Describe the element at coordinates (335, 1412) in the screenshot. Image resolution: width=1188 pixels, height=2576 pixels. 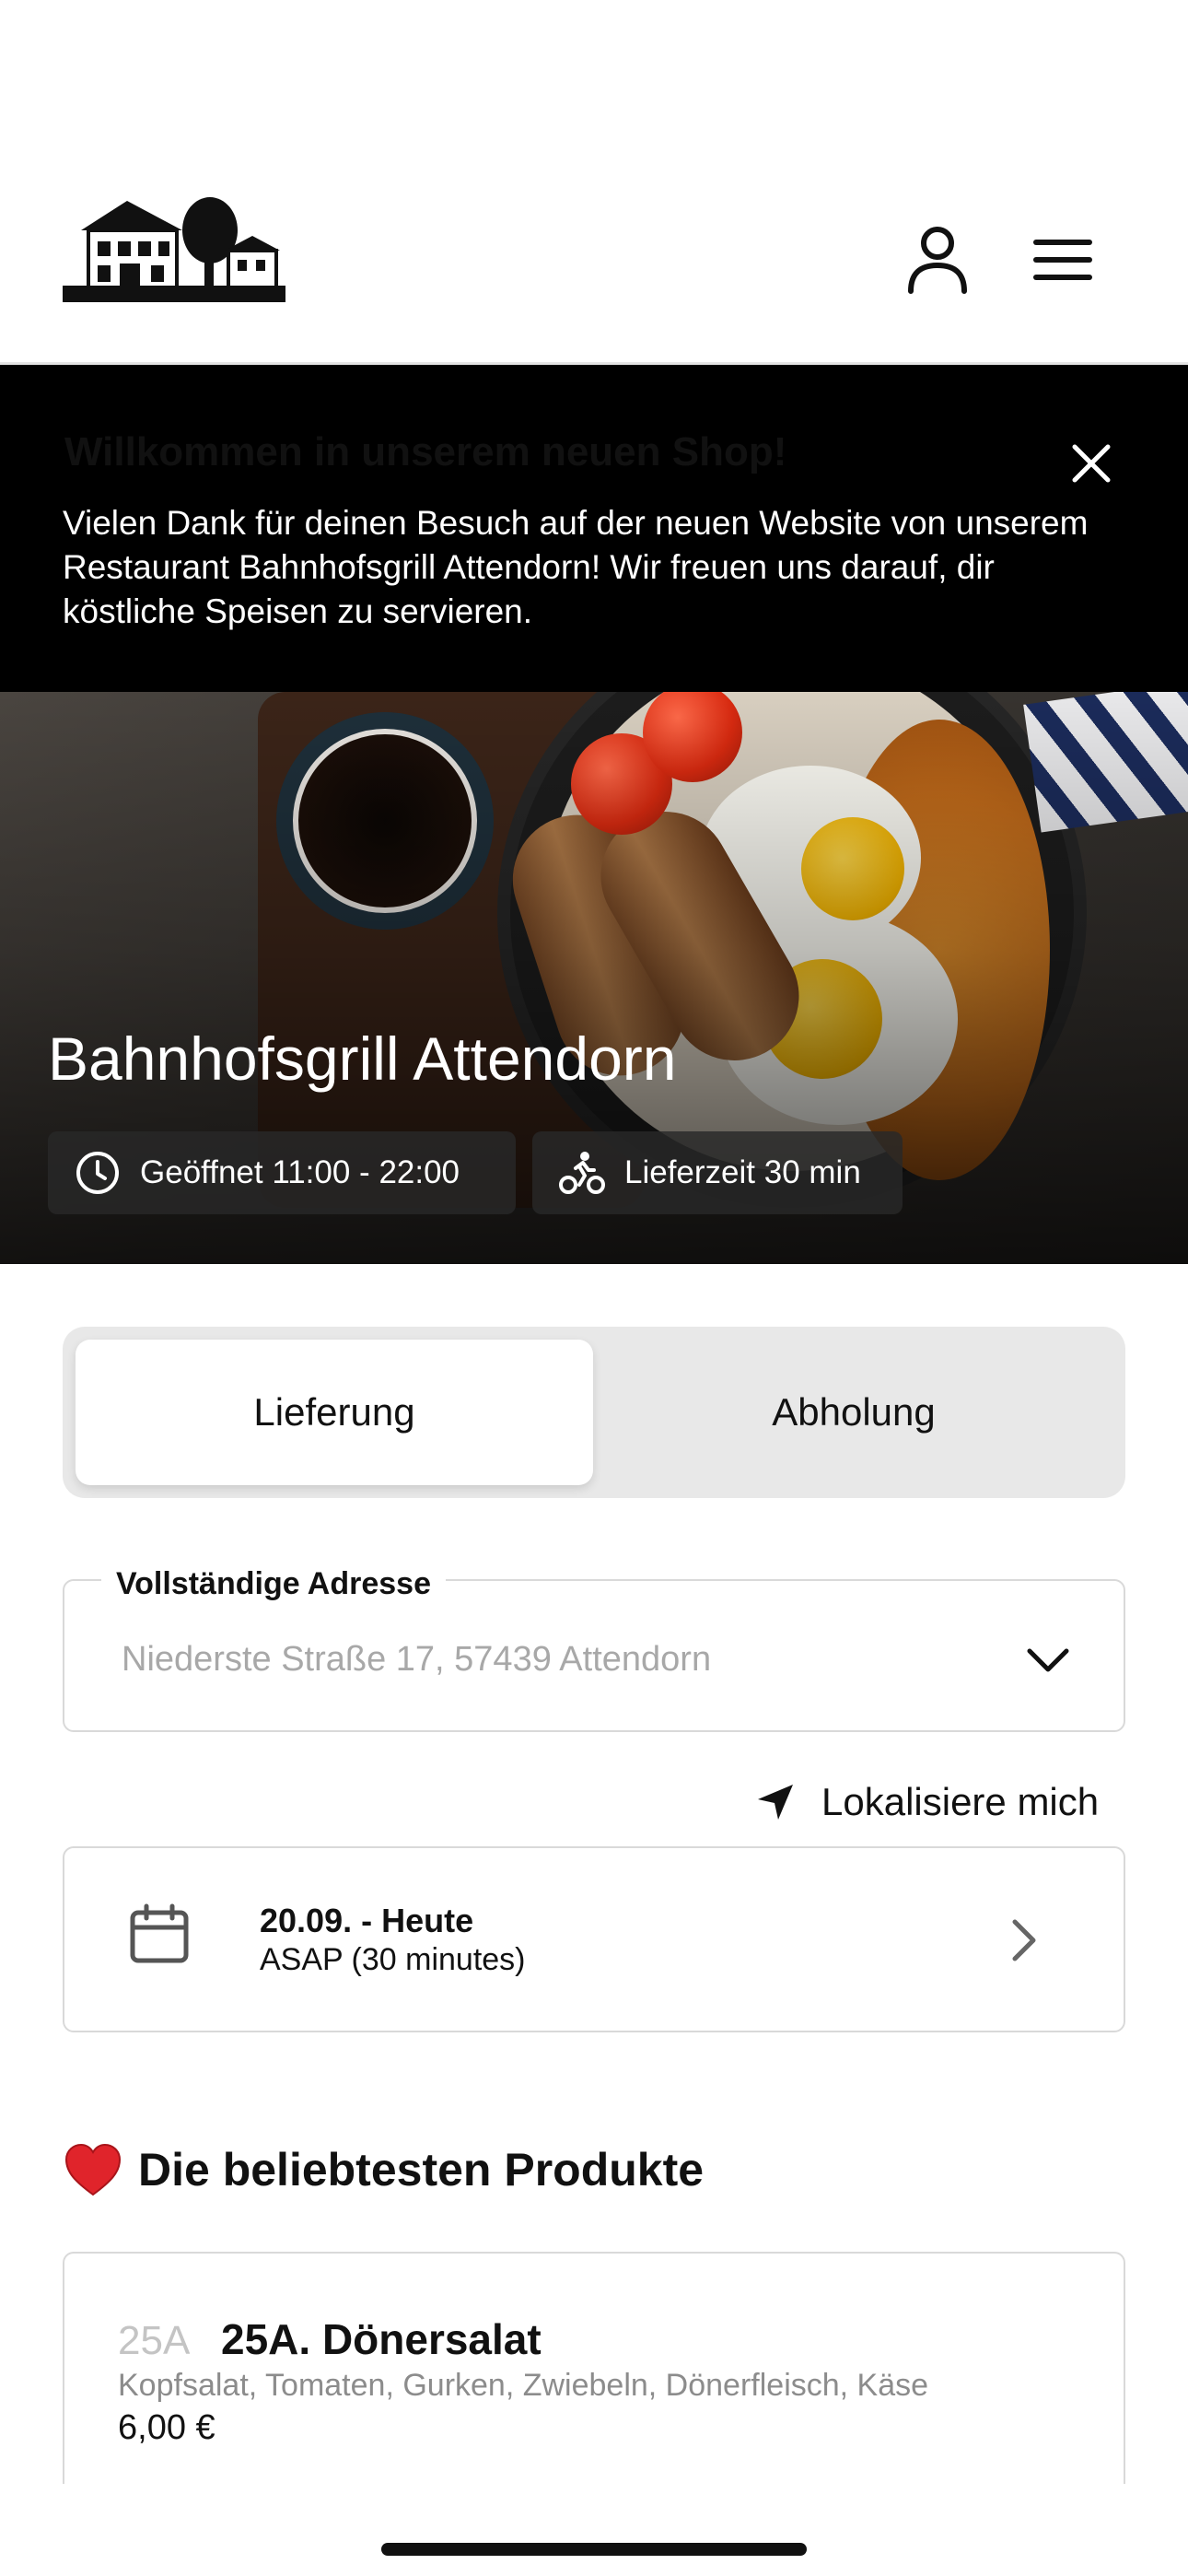
I see `delivery-tab: Lieferung` at that location.